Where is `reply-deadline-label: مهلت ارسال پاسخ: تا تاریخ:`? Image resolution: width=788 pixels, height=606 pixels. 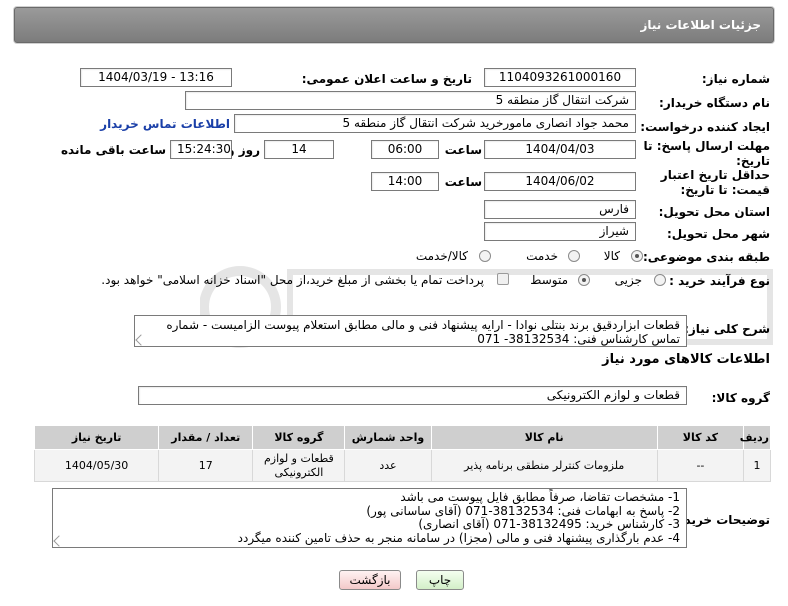 reply-deadline-label: مهلت ارسال پاسخ: تا تاریخ: is located at coordinates (707, 153).